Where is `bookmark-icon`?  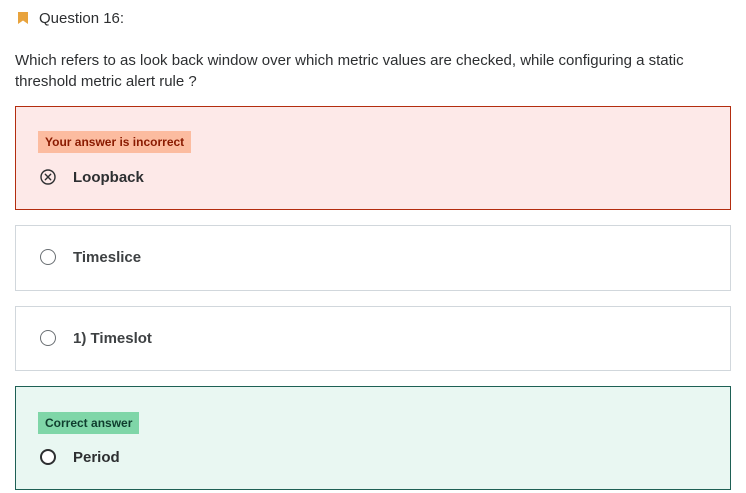 bookmark-icon is located at coordinates (23, 18).